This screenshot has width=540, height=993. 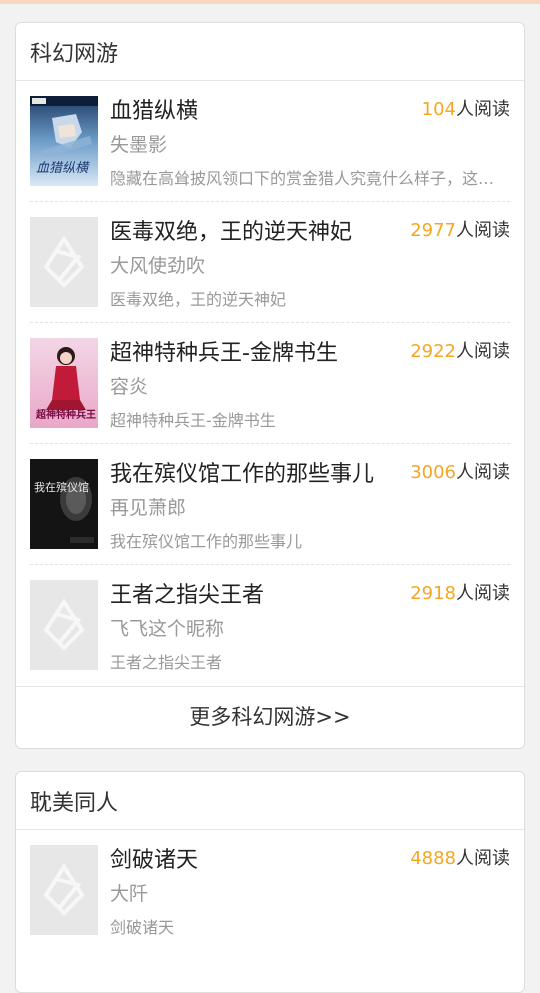 What do you see at coordinates (270, 2) in the screenshot?
I see `top-accent-strip` at bounding box center [270, 2].